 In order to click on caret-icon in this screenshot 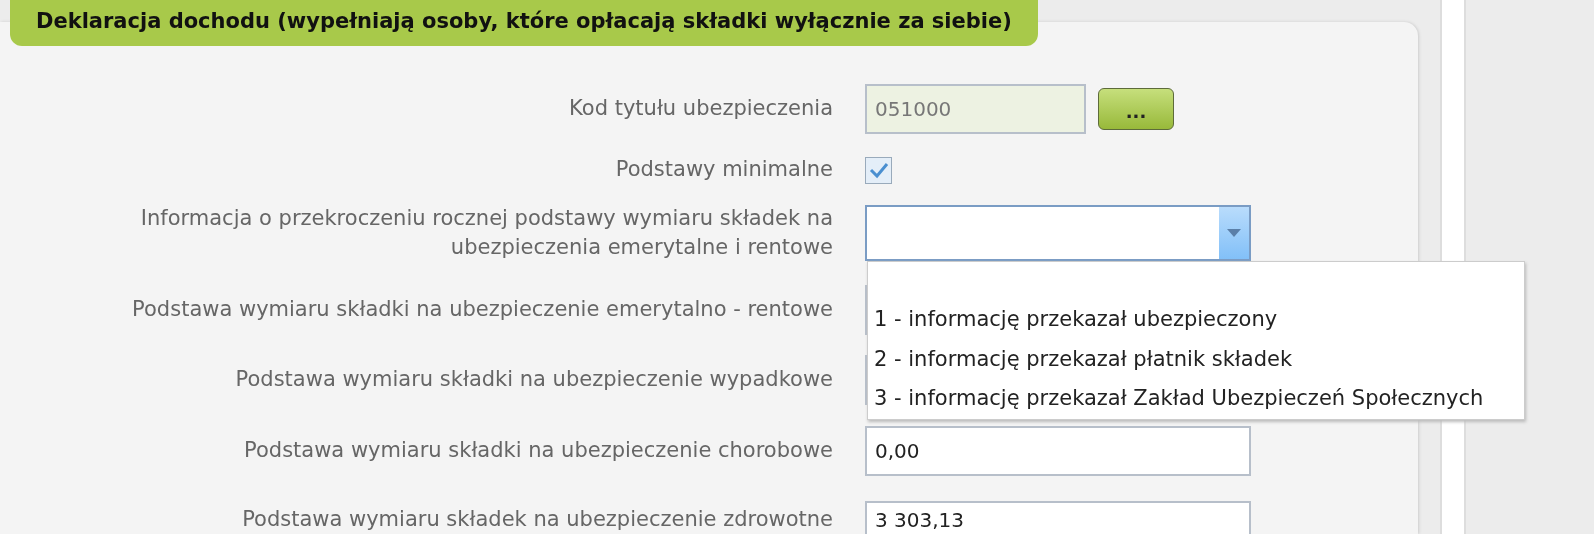, I will do `click(1234, 233)`.